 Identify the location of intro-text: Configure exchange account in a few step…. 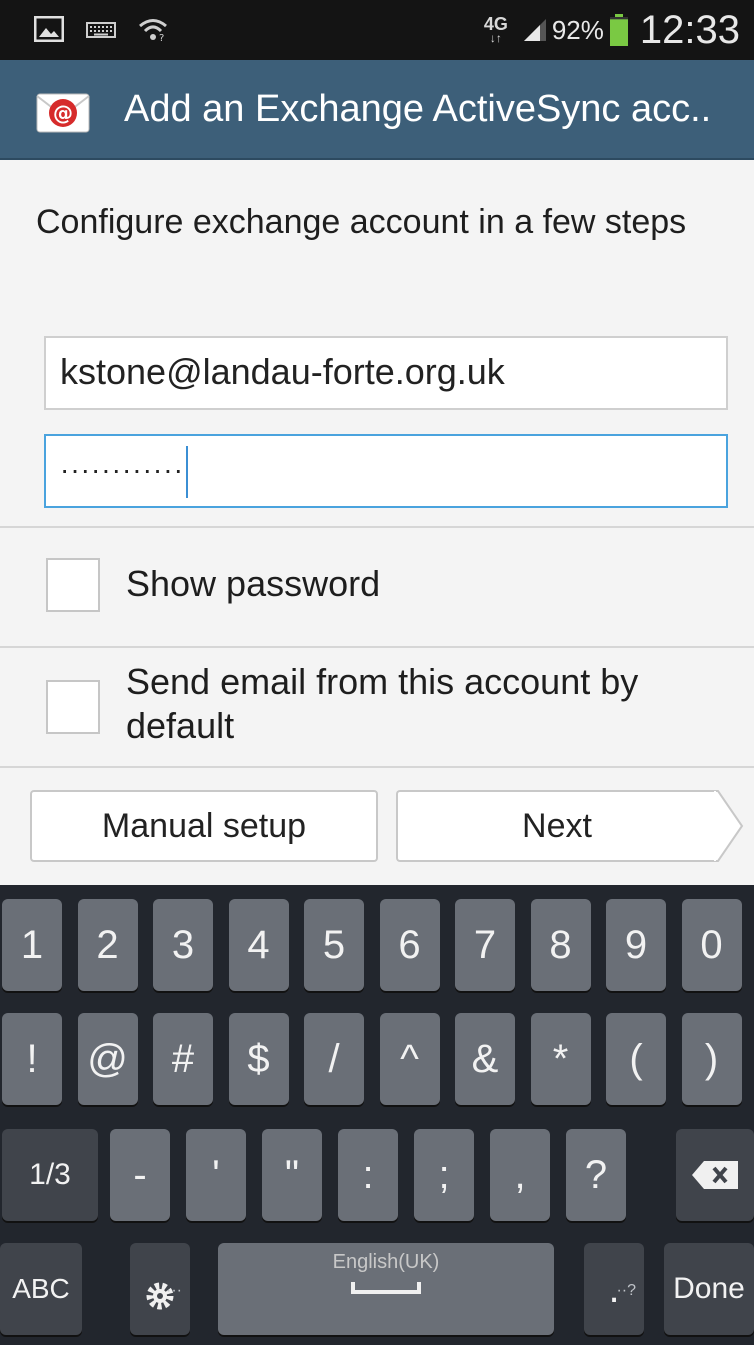
(361, 222).